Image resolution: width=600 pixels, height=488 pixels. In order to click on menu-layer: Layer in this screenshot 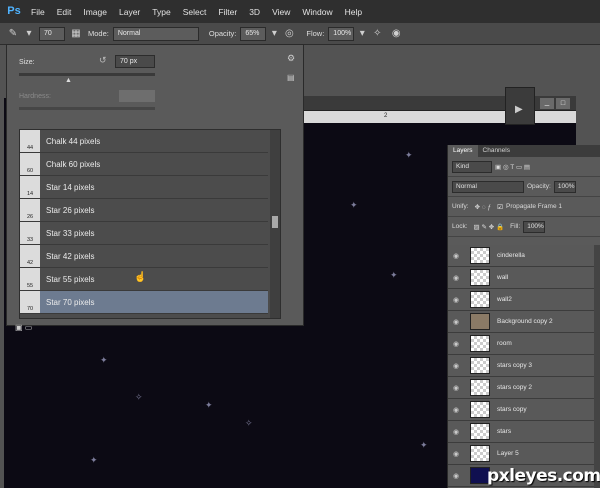, I will do `click(129, 12)`.